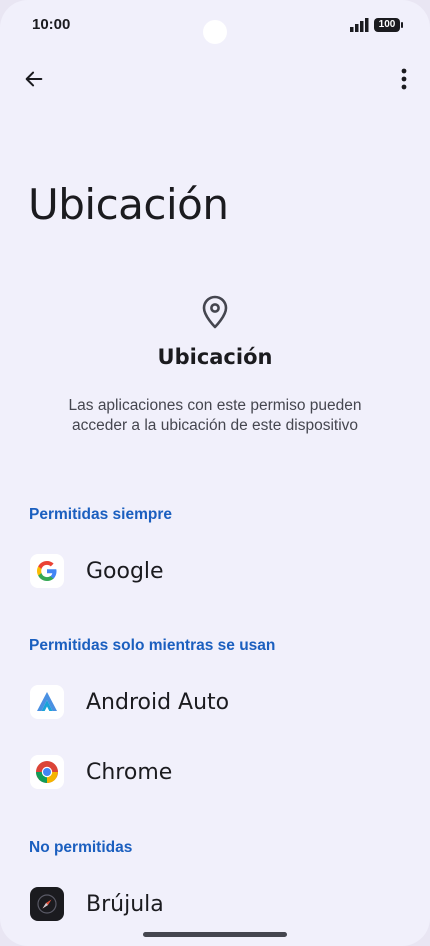 The image size is (430, 946). Describe the element at coordinates (215, 32) in the screenshot. I see `front-camera` at that location.